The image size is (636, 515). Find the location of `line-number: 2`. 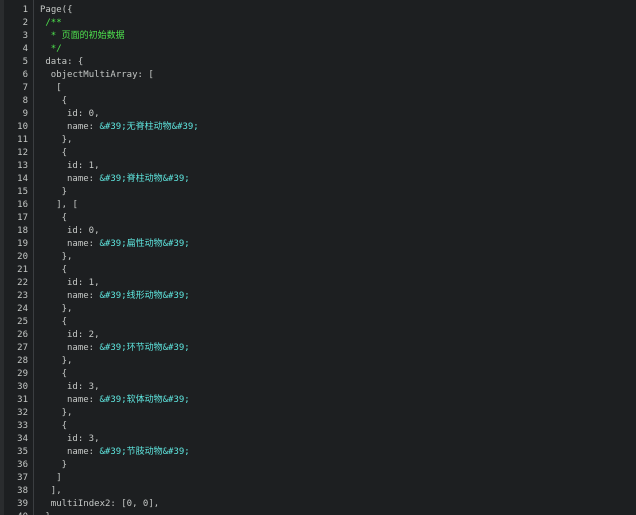

line-number: 2 is located at coordinates (25, 23).